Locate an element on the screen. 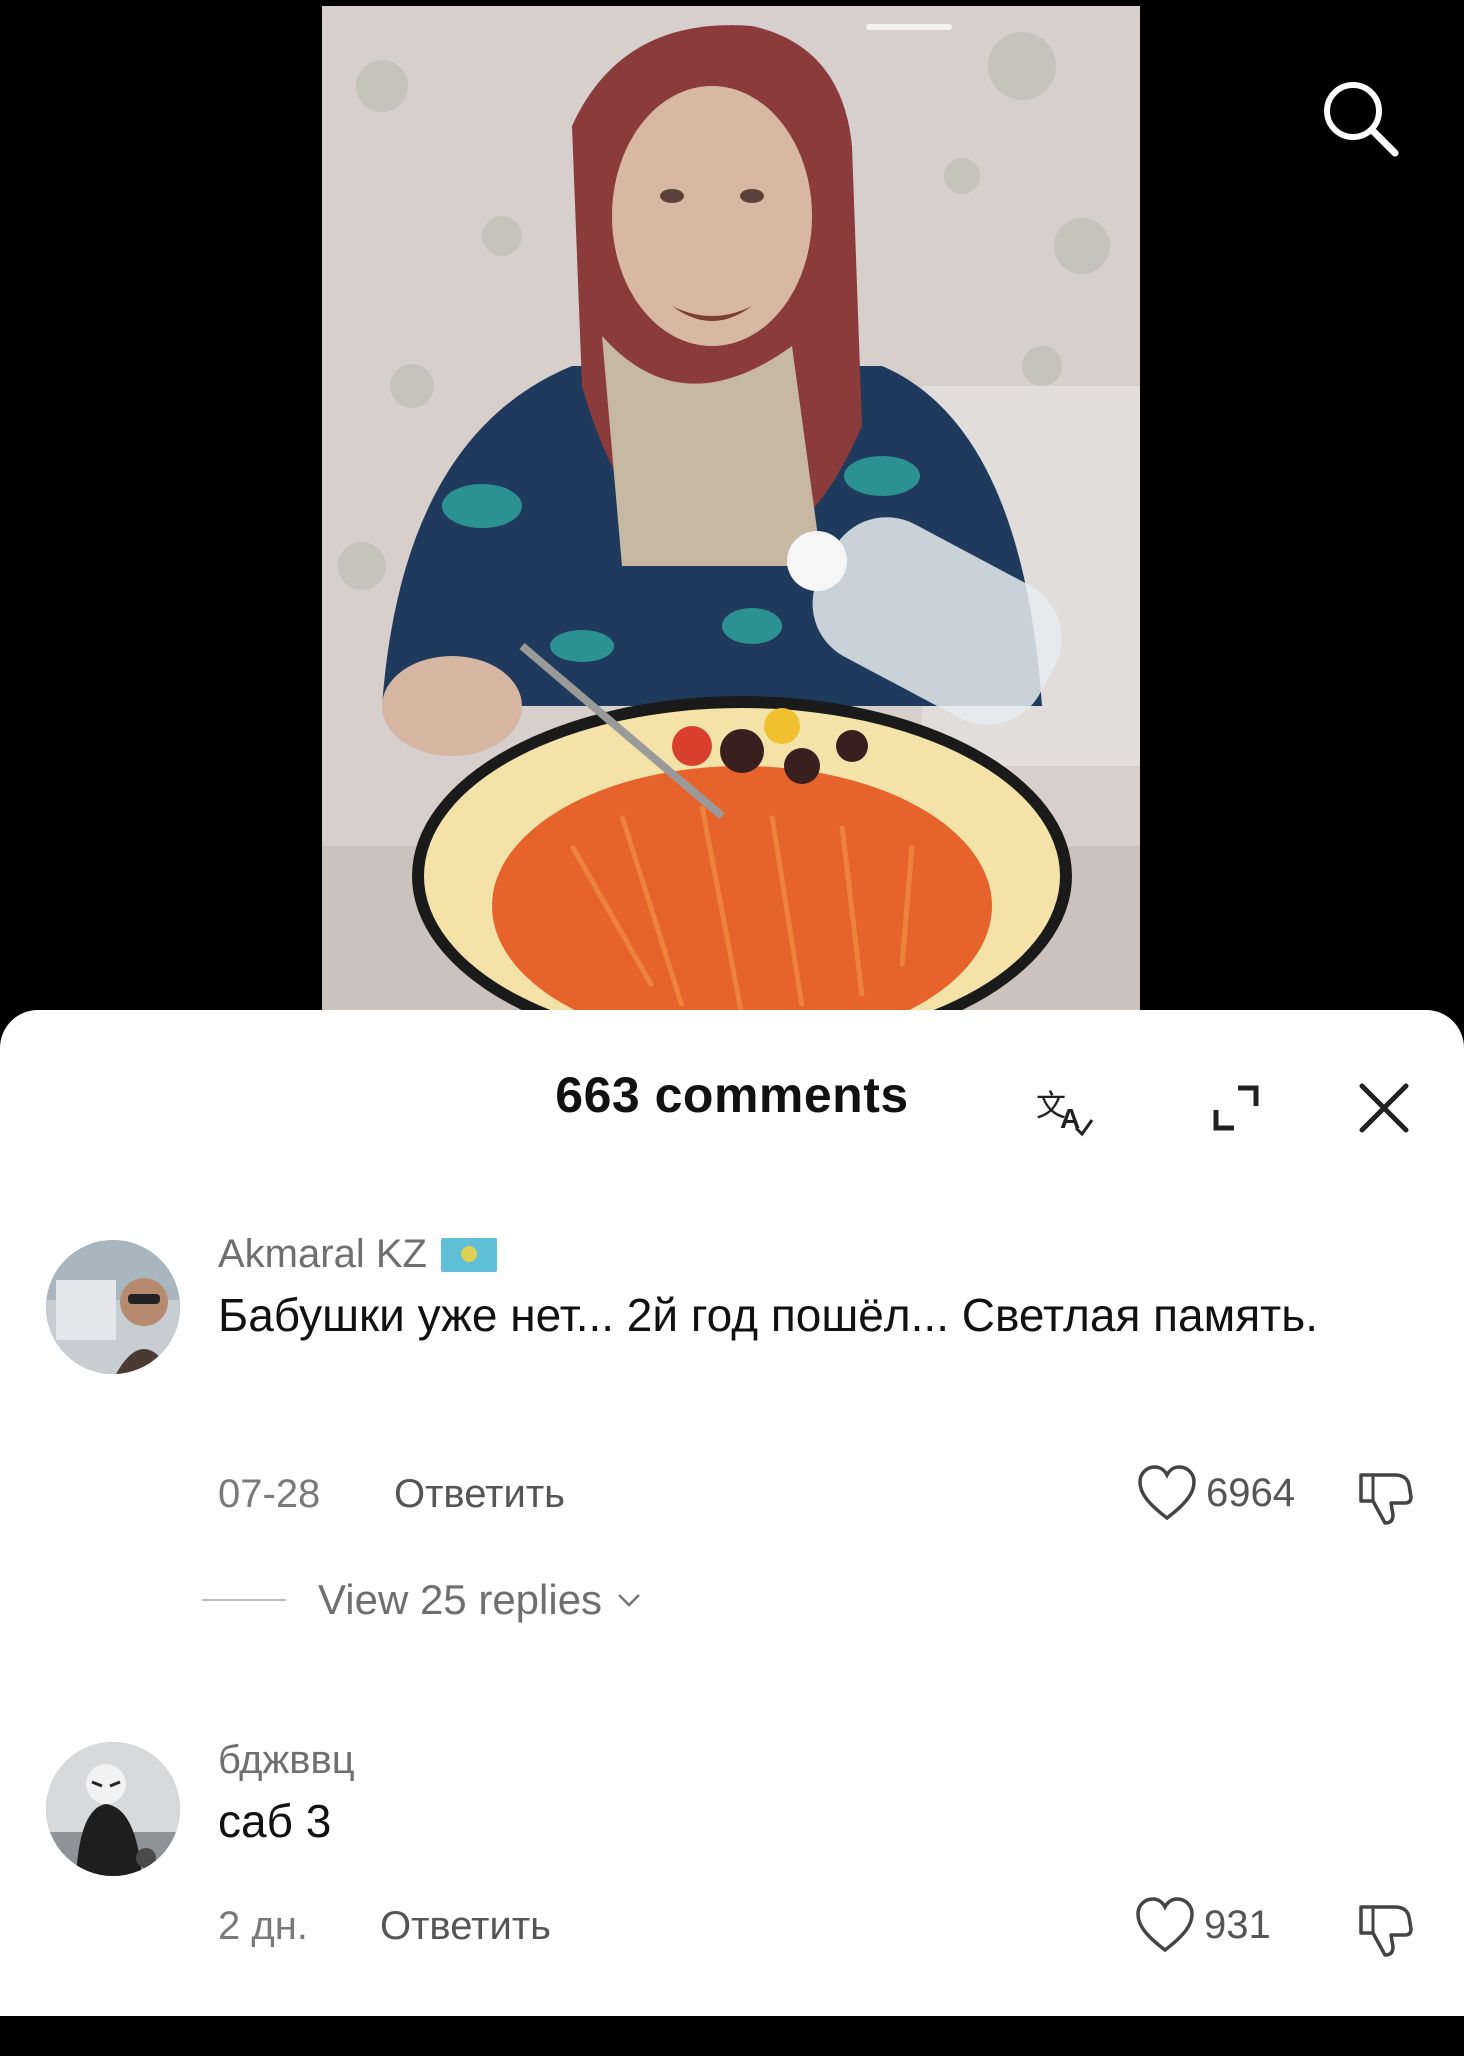 This screenshot has height=2056, width=1464. close-icon is located at coordinates (1384, 1108).